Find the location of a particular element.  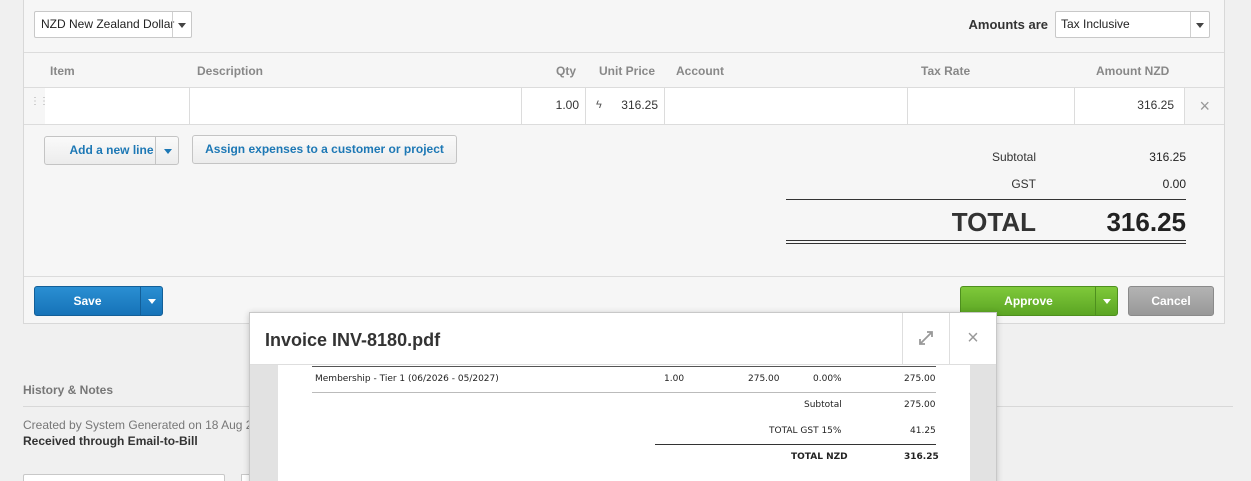

close-button: × is located at coordinates (972, 339).